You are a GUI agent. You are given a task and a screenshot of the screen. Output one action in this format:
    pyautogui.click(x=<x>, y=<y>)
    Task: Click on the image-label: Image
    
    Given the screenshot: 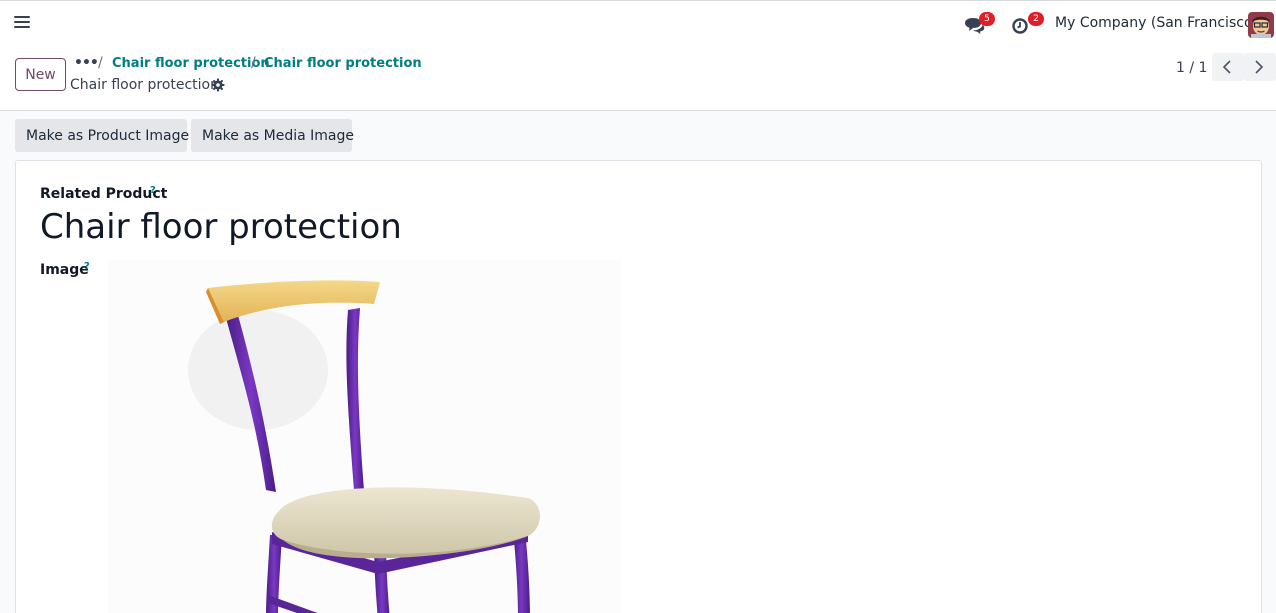 What is the action you would take?
    pyautogui.click(x=64, y=270)
    